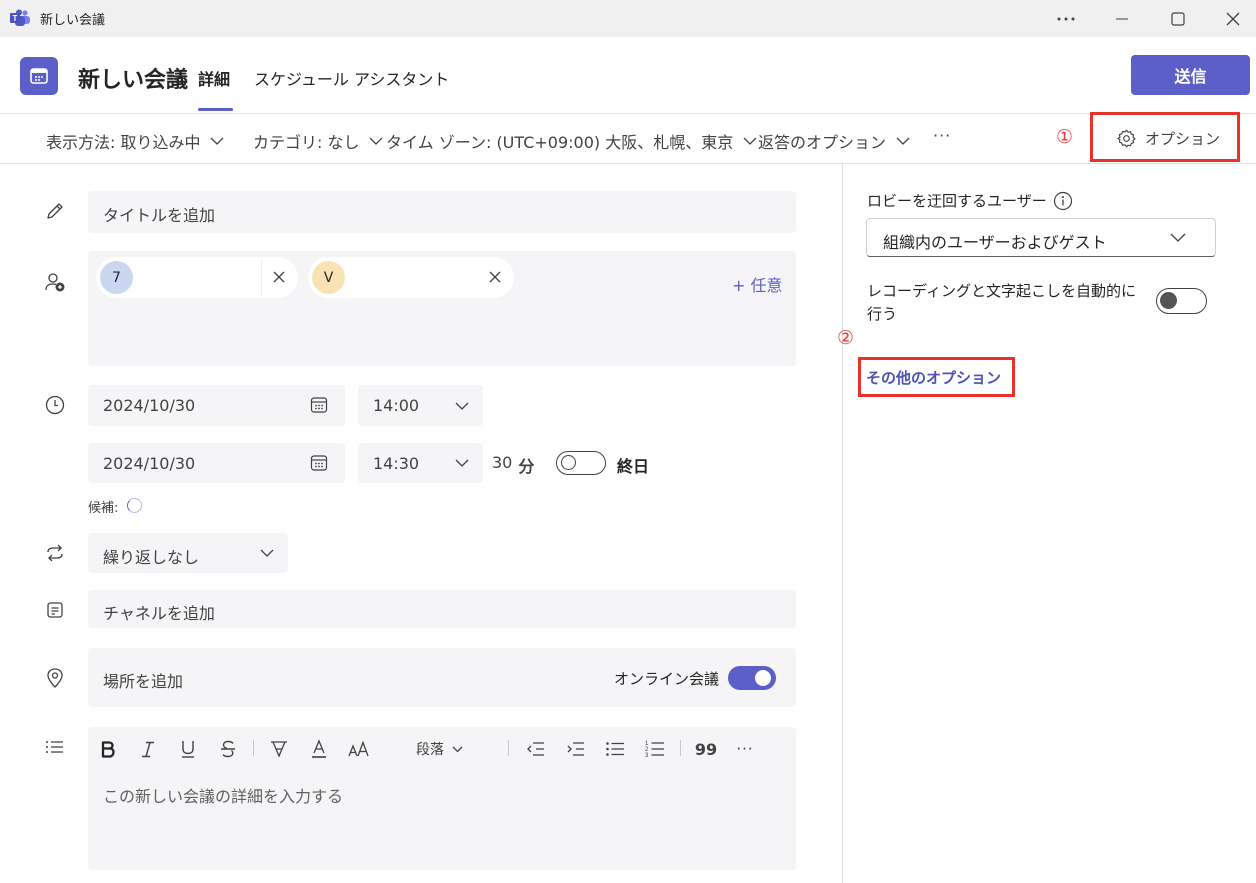 Image resolution: width=1256 pixels, height=883 pixels. What do you see at coordinates (1190, 75) in the screenshot?
I see `send-button: 送信` at bounding box center [1190, 75].